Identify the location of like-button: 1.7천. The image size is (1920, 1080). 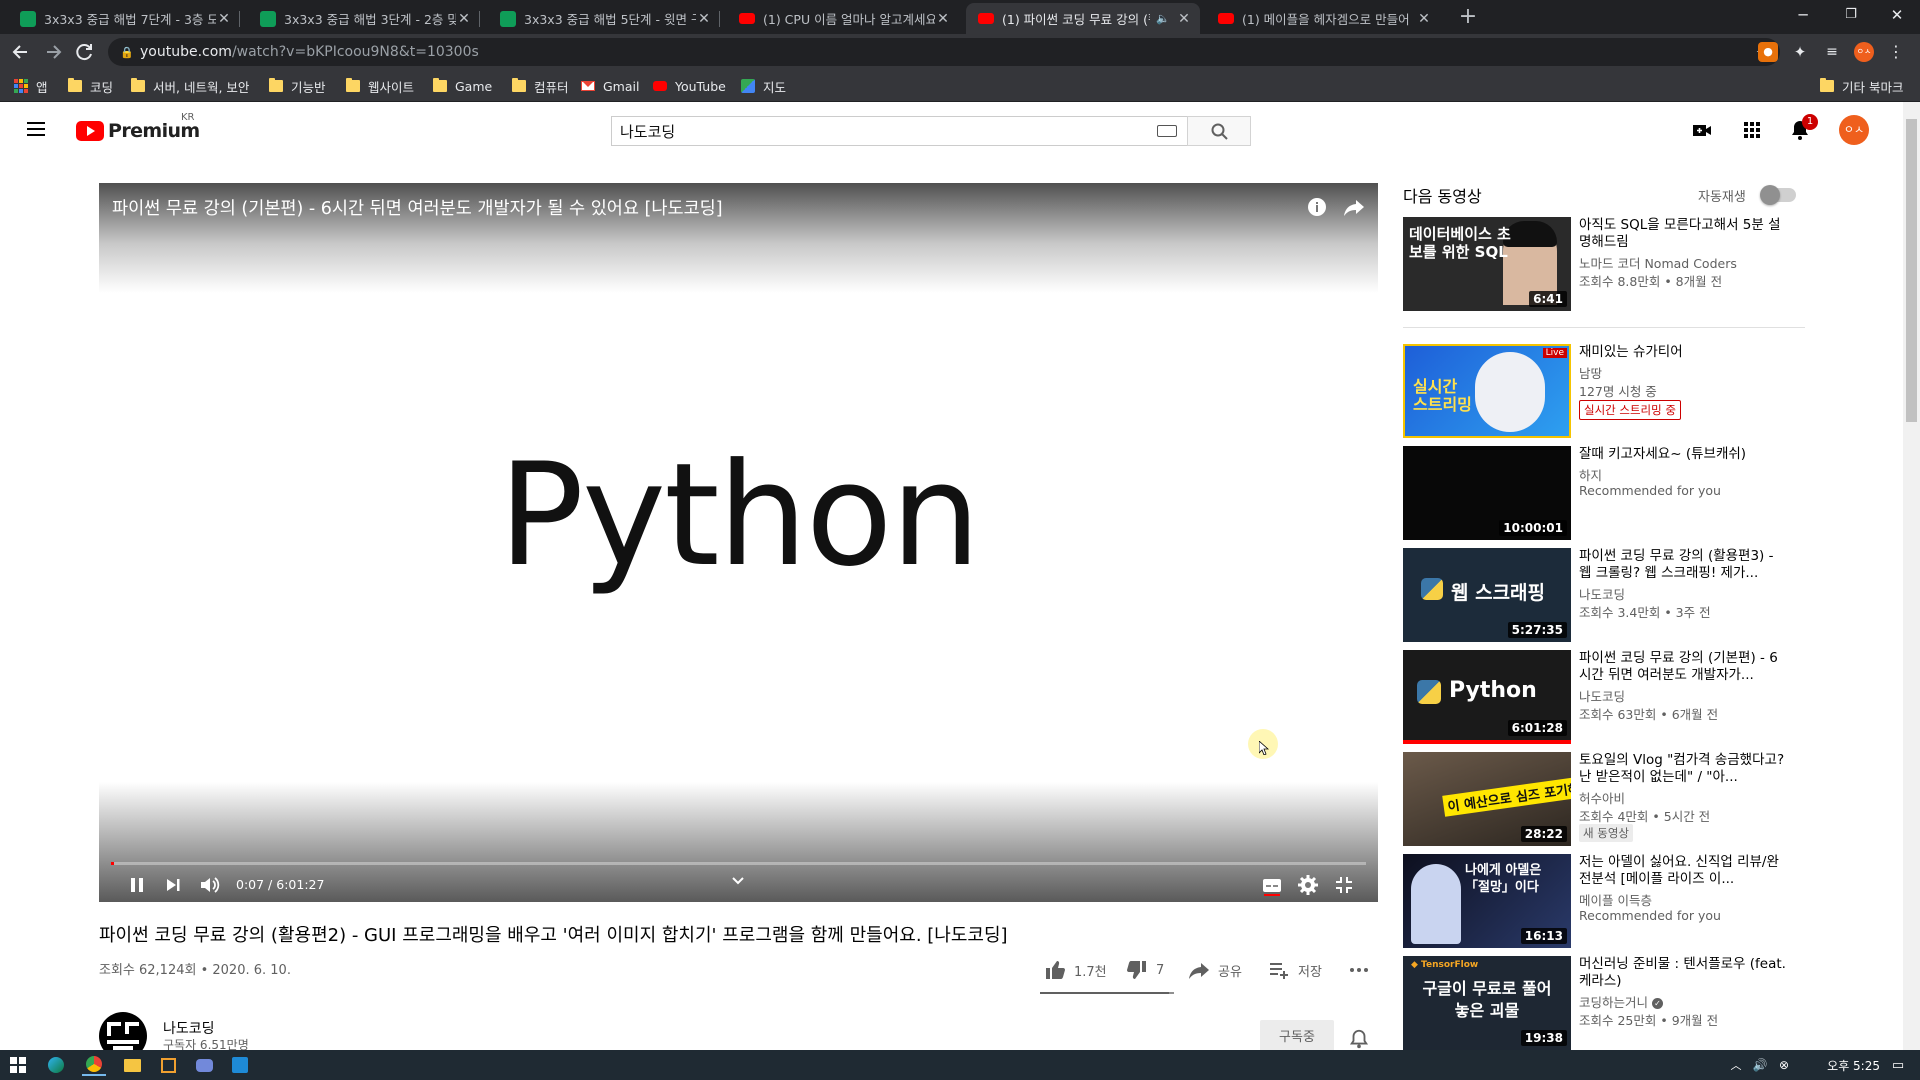
(1075, 970).